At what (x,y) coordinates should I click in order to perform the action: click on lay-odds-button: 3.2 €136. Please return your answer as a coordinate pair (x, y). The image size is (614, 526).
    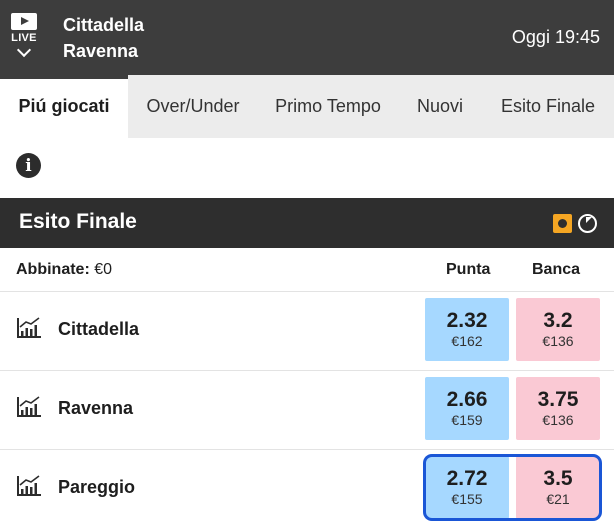
    Looking at the image, I should click on (558, 329).